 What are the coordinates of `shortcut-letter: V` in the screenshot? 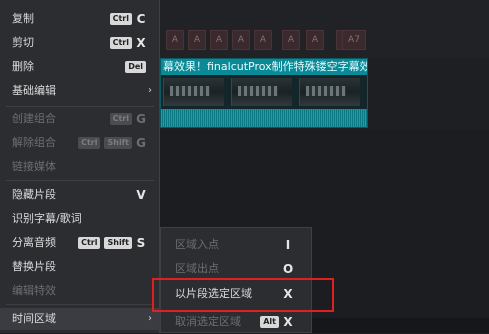 It's located at (141, 195).